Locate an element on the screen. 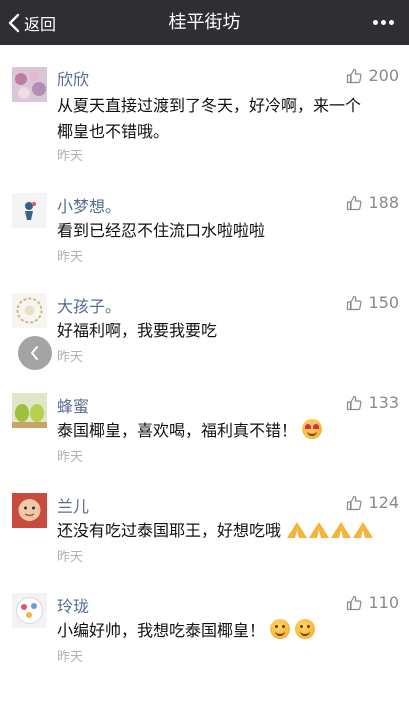 This screenshot has height=701, width=409. comment-text: 还没有吃过泰国耶王，好想吃哦 is located at coordinates (227, 531).